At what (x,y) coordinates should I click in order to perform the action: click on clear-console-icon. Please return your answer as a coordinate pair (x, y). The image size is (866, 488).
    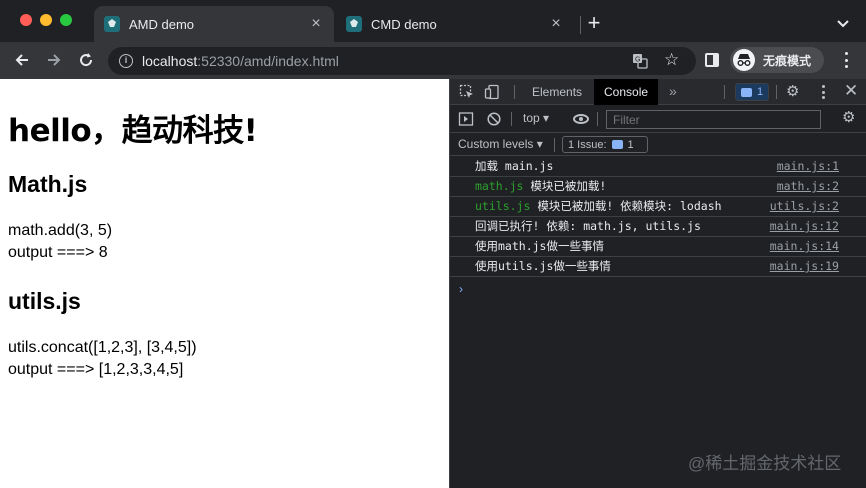
    Looking at the image, I should click on (494, 119).